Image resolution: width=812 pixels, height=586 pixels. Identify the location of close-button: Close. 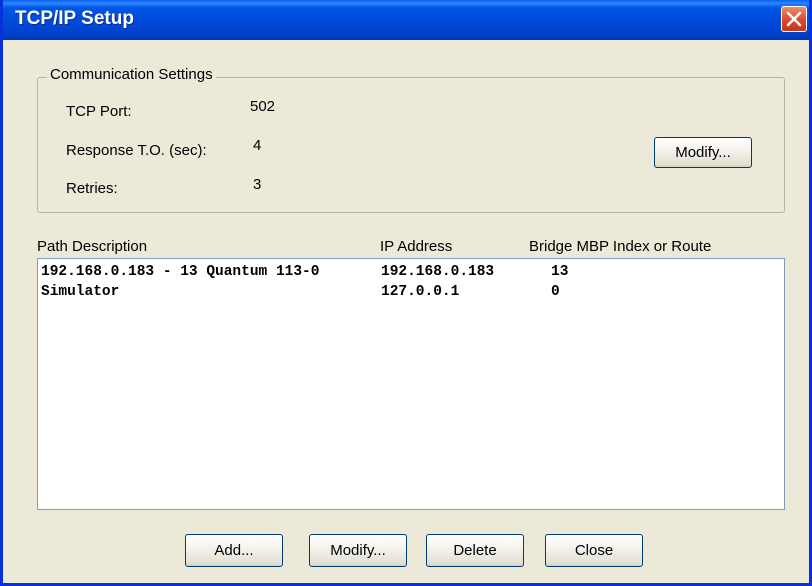
(594, 550).